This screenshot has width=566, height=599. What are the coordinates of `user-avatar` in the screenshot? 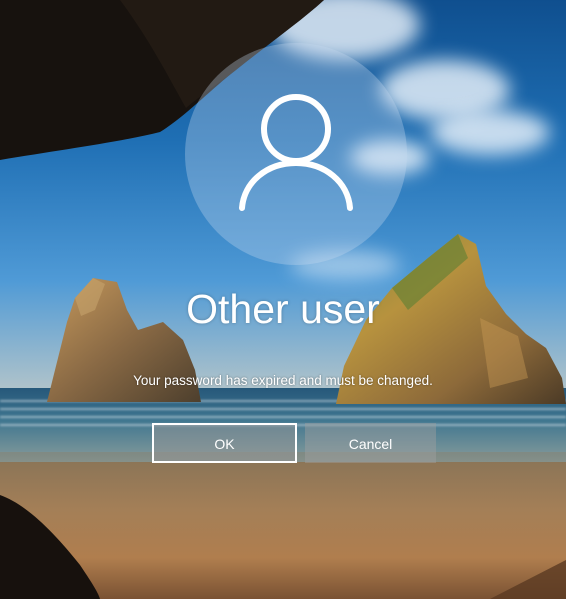 It's located at (296, 154).